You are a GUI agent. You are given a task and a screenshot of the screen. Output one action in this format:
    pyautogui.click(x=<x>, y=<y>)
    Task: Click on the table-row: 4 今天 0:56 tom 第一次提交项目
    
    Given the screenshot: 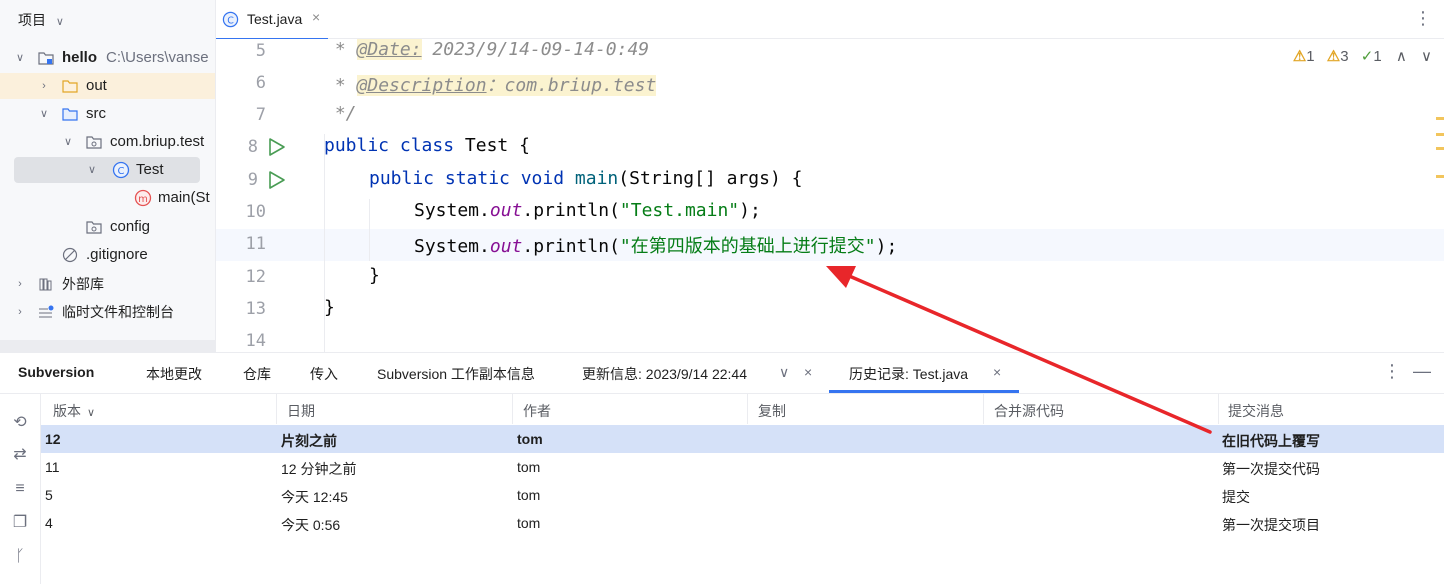 What is the action you would take?
    pyautogui.click(x=742, y=523)
    